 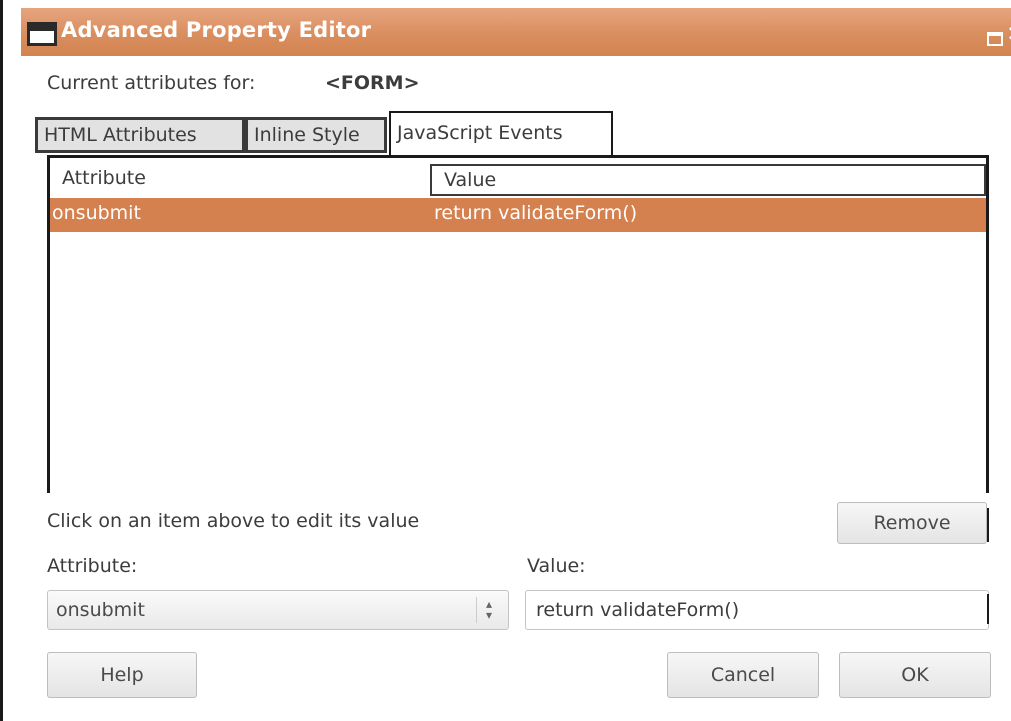 What do you see at coordinates (151, 83) in the screenshot?
I see `current-attributes-label: Current attributes for:` at bounding box center [151, 83].